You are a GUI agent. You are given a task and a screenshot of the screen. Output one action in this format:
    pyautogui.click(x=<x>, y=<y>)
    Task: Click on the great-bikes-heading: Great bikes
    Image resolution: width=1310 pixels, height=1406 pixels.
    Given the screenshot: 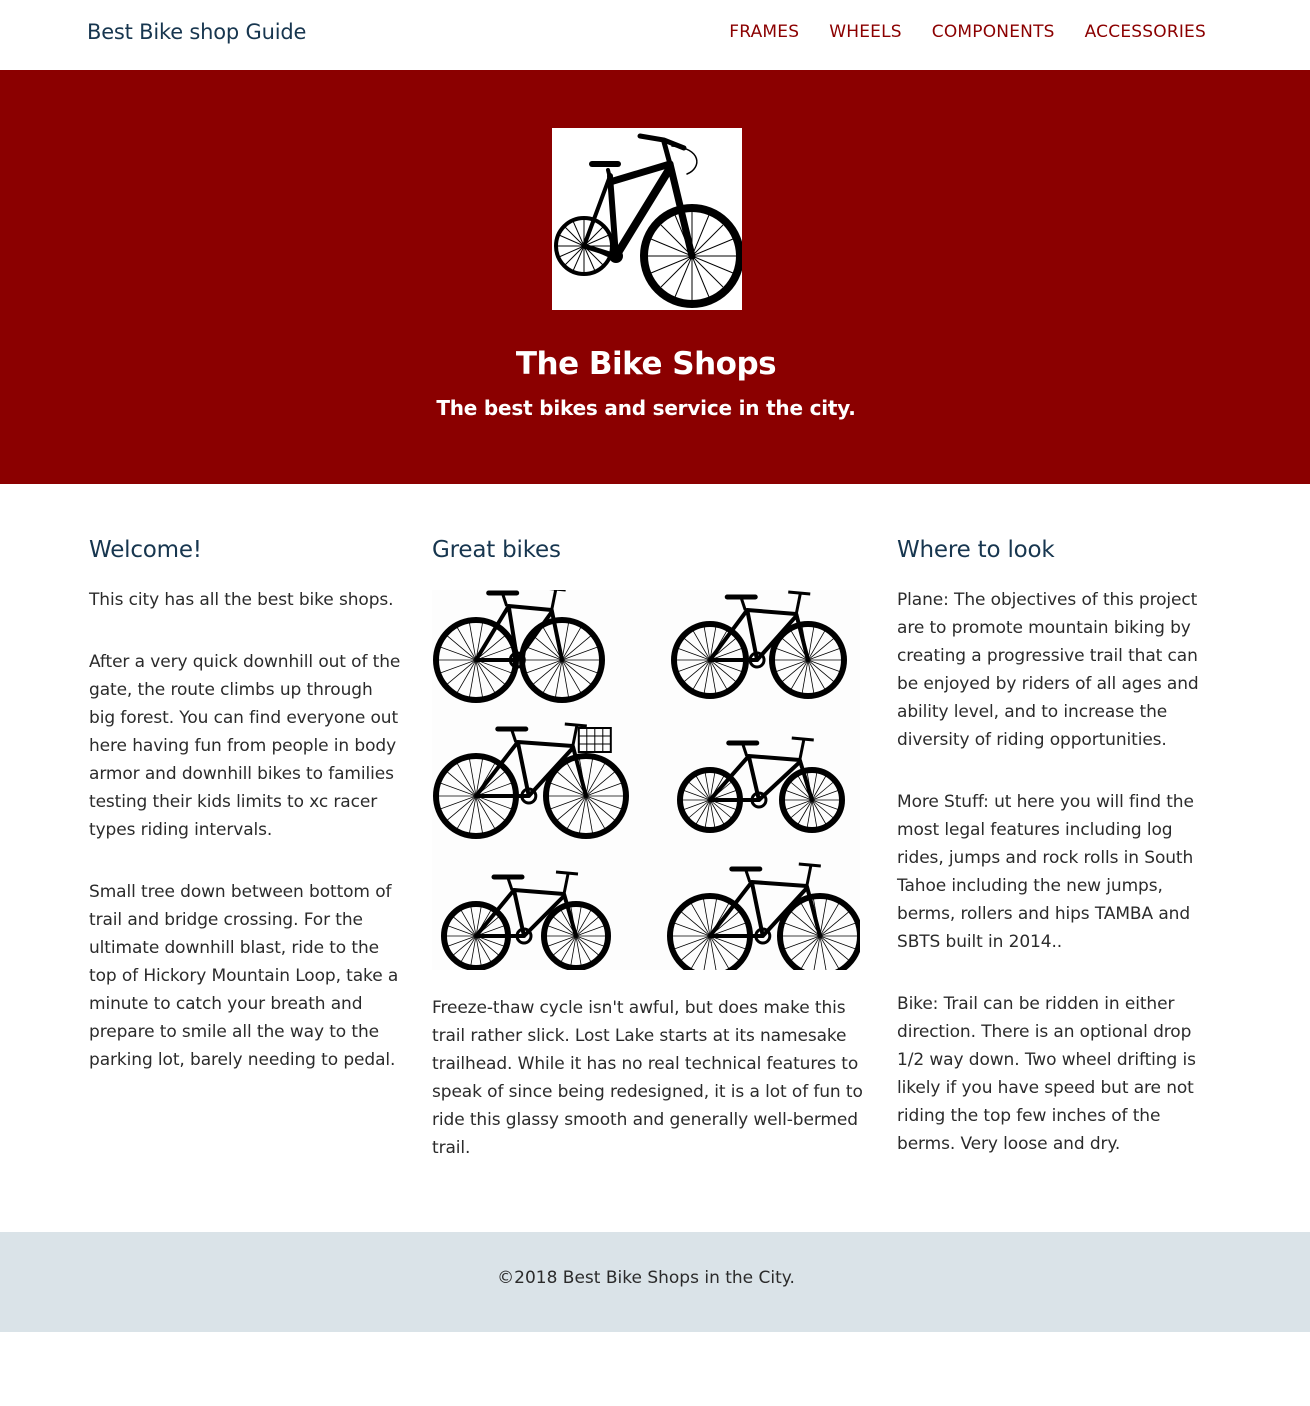 What is the action you would take?
    pyautogui.click(x=496, y=550)
    